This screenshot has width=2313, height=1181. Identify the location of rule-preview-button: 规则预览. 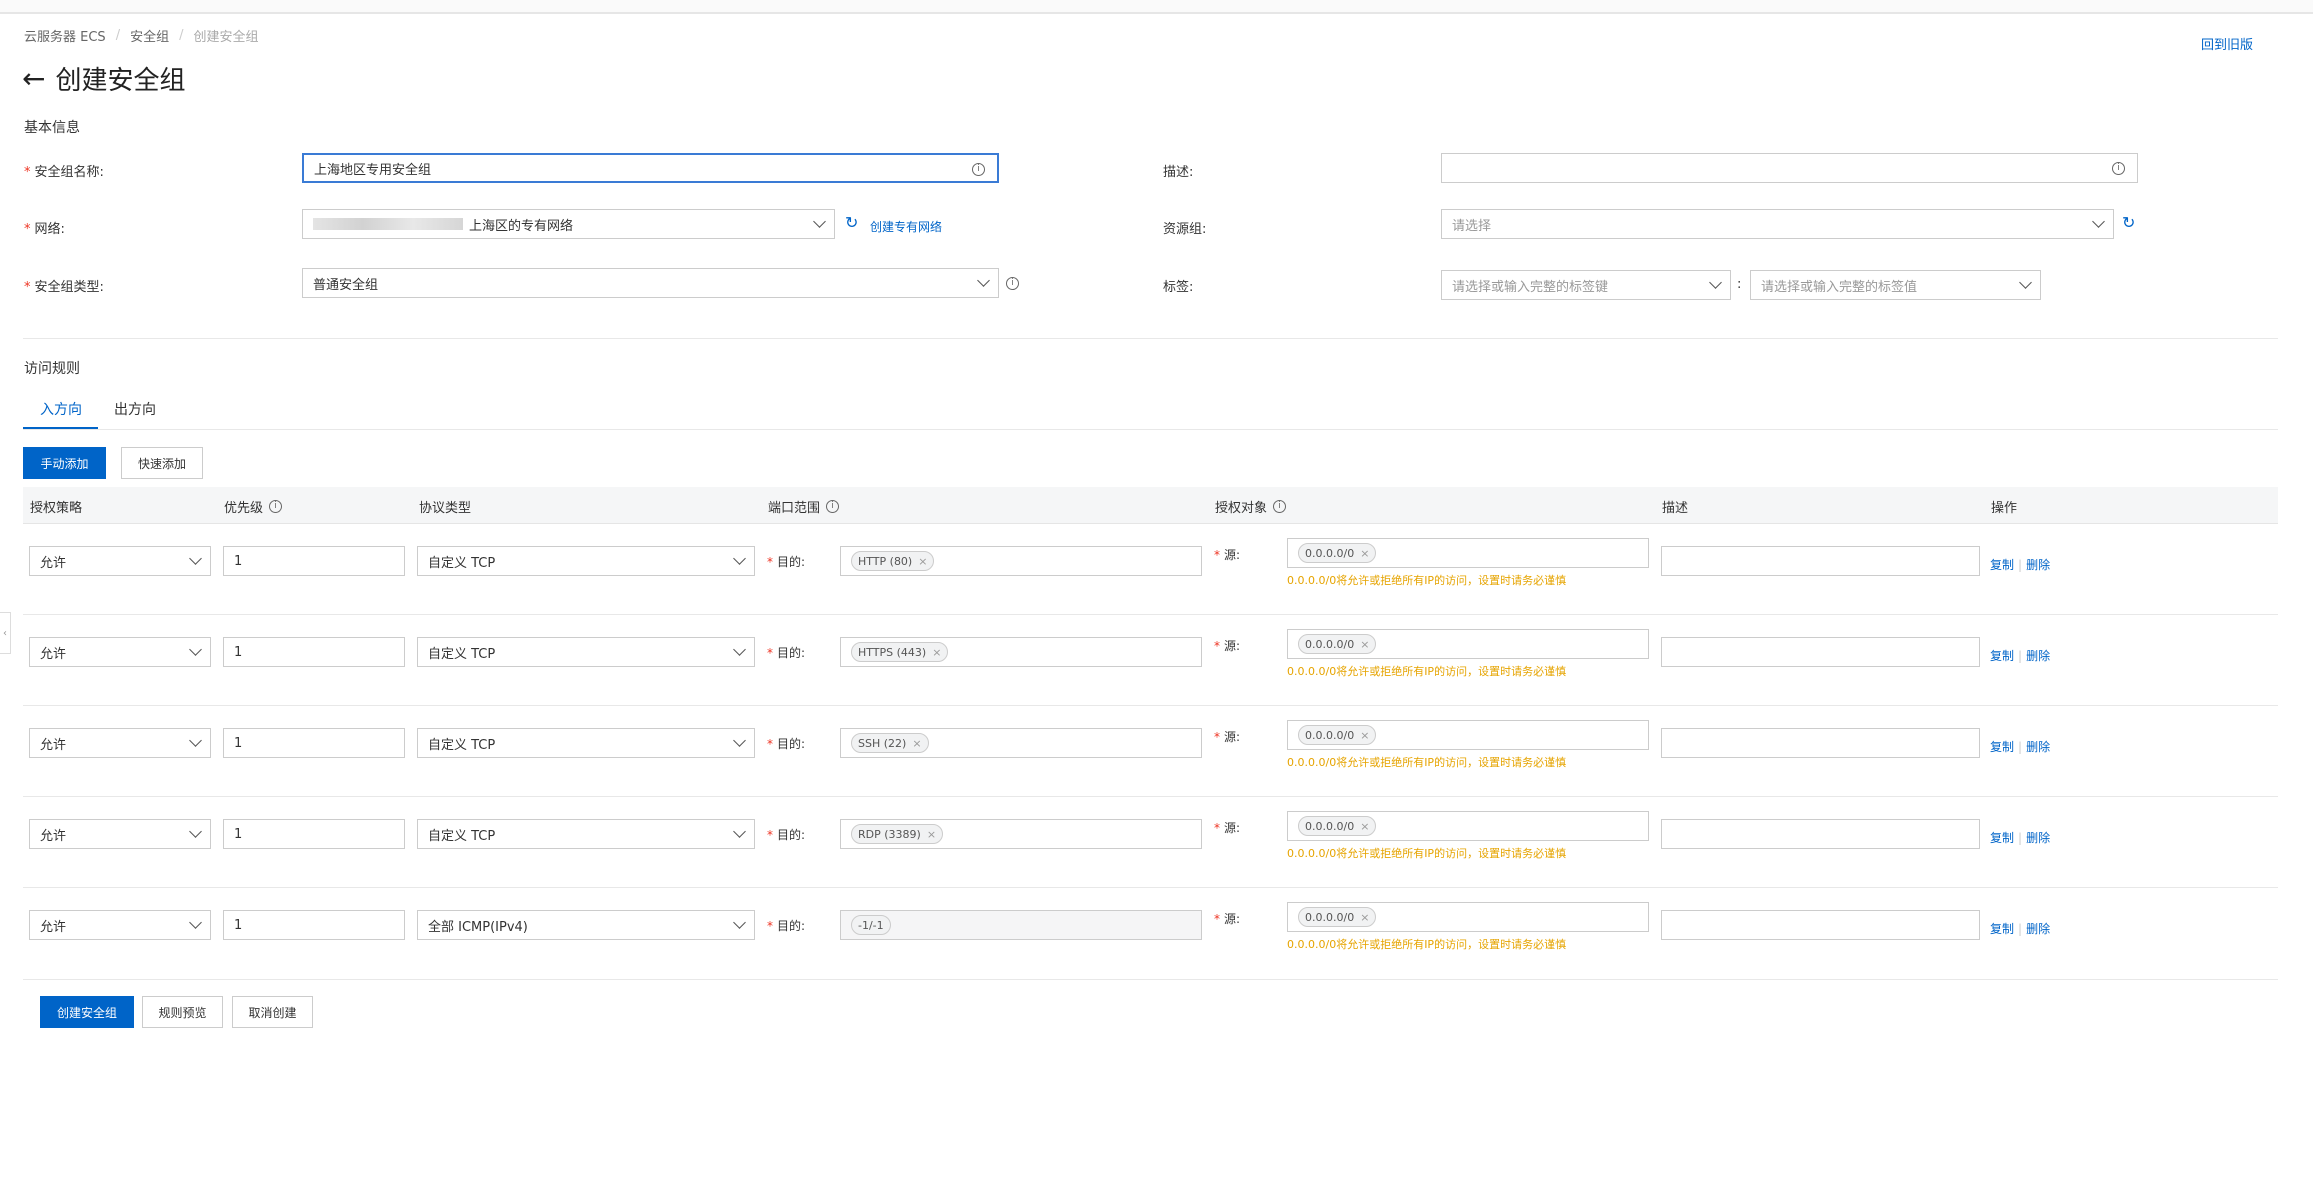
(182, 1012).